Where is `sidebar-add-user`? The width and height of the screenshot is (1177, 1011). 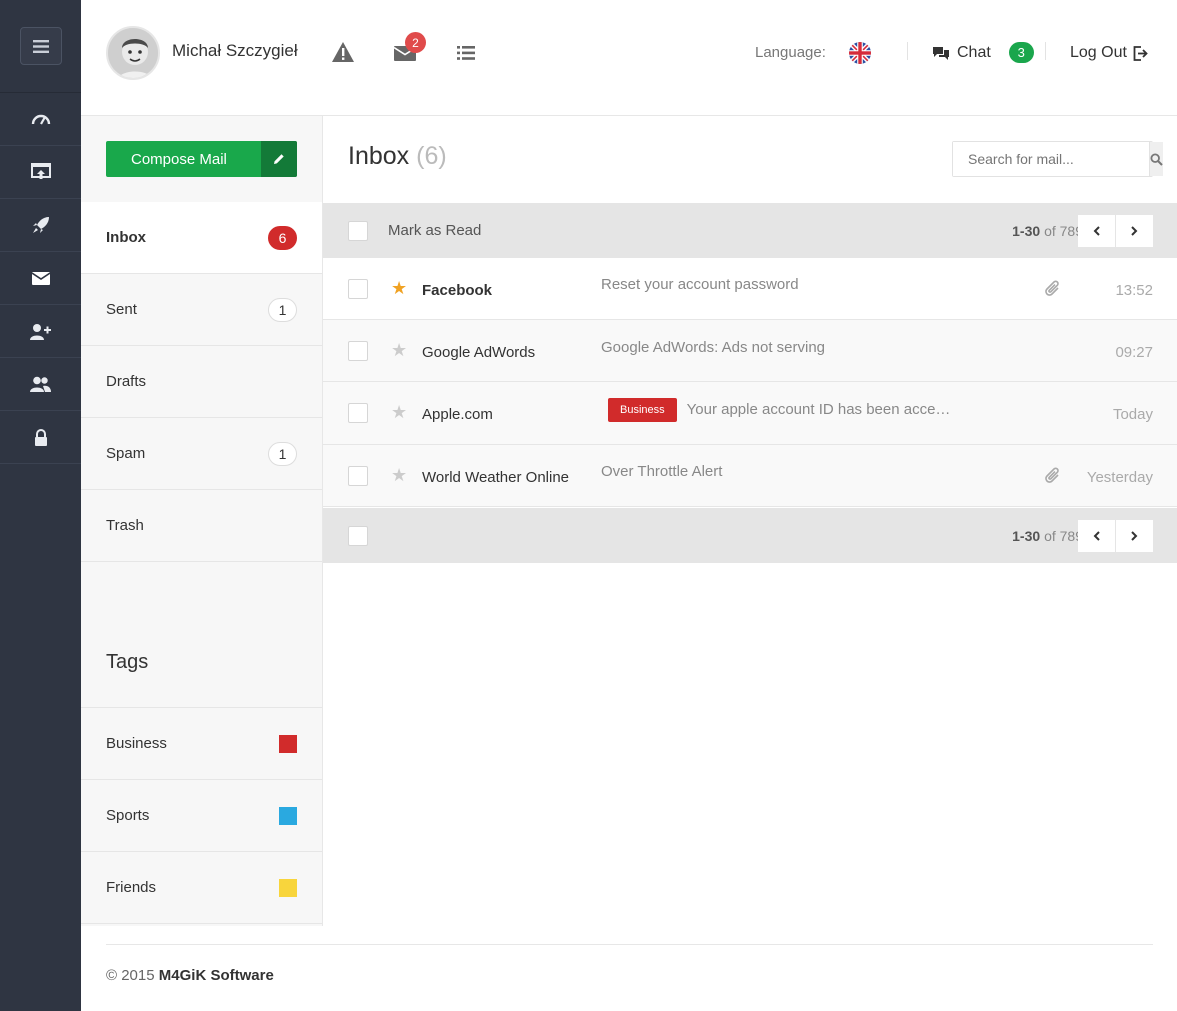 sidebar-add-user is located at coordinates (40, 331).